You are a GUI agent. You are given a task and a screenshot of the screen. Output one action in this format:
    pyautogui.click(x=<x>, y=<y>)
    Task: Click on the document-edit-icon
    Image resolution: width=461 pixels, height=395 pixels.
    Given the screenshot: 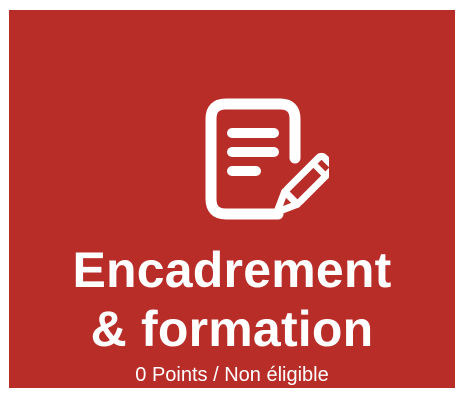 What is the action you would take?
    pyautogui.click(x=261, y=160)
    